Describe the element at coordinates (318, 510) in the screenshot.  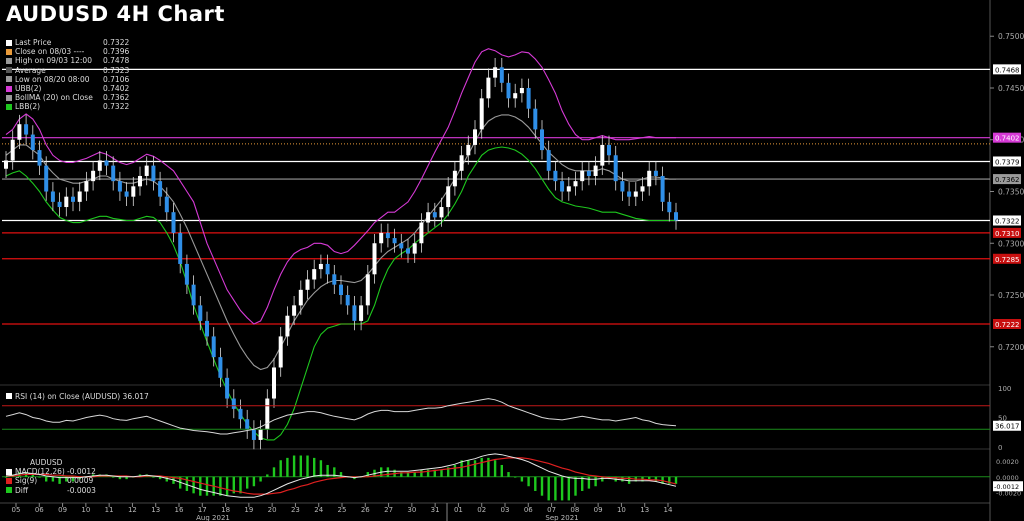
I see `time-tick-label: 24` at that location.